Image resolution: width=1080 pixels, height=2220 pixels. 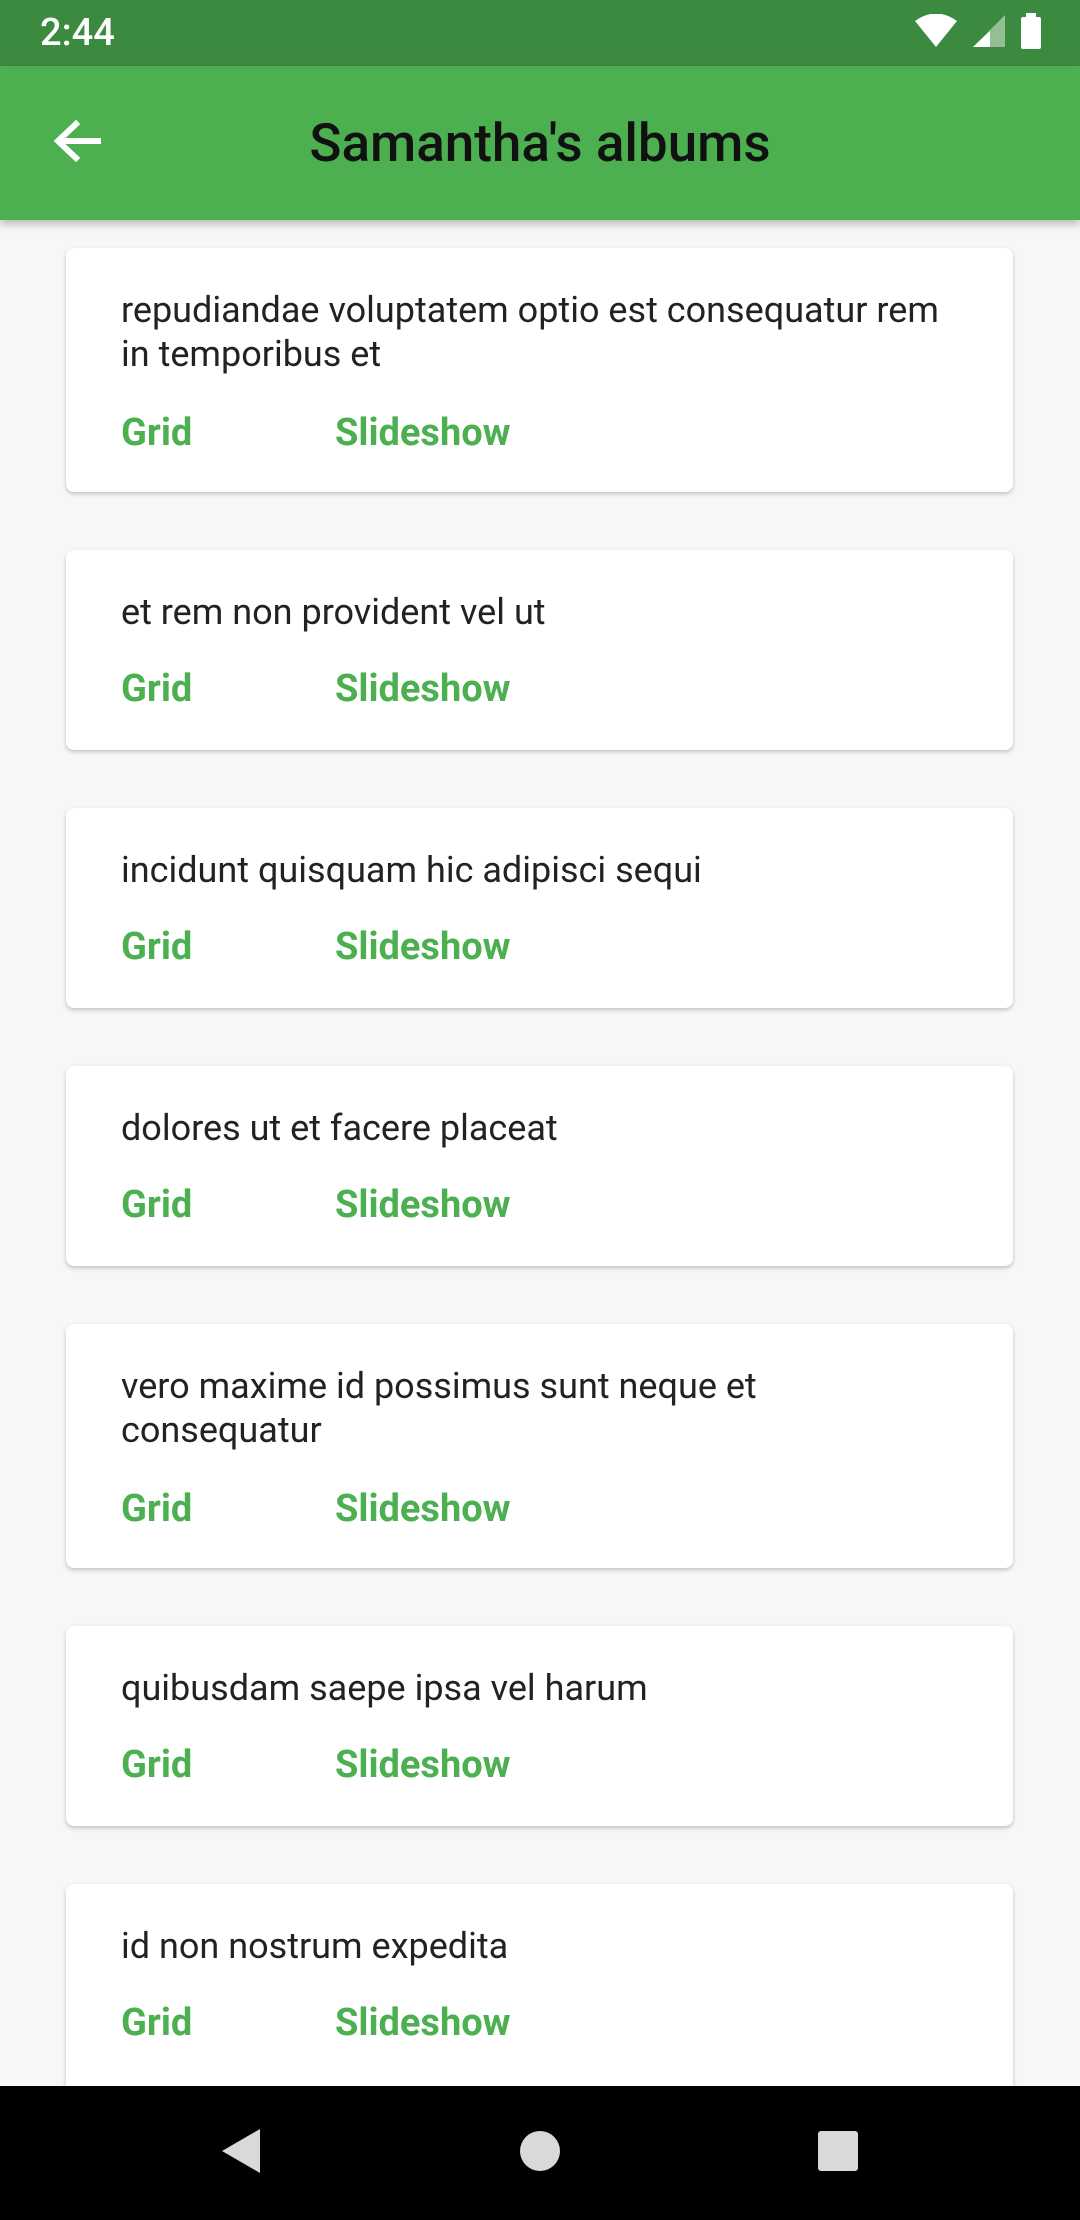 I want to click on recents-square-icon, so click(x=838, y=2153).